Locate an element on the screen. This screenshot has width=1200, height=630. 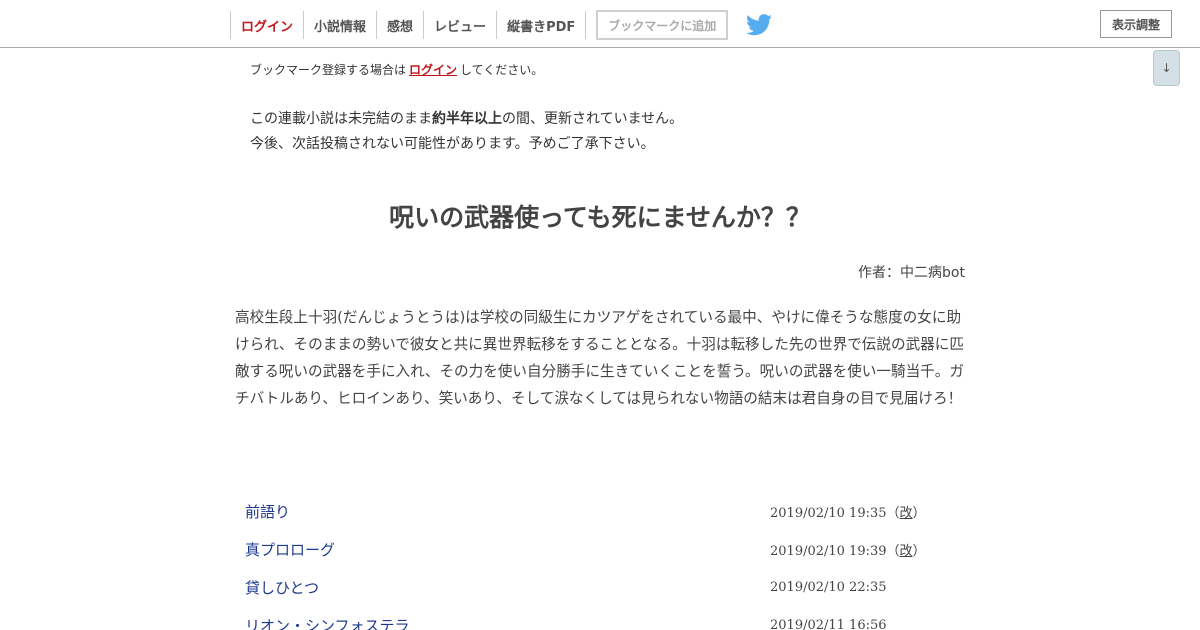
display-settings-button: 表示調整 is located at coordinates (1136, 24).